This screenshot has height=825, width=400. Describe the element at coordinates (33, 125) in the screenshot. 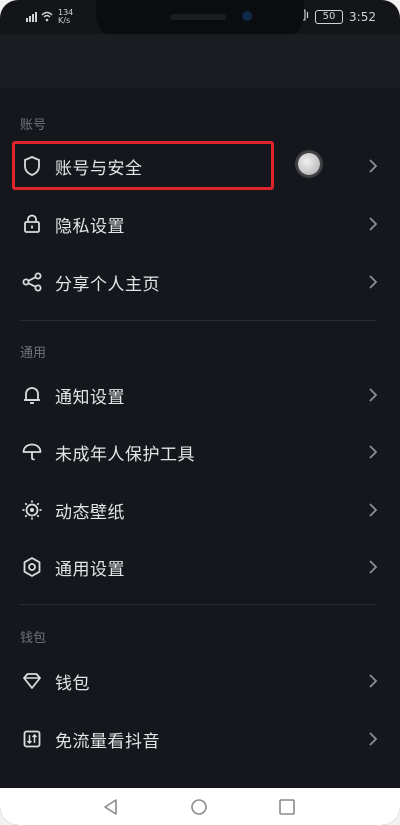

I see `section-header-account: 账号` at that location.